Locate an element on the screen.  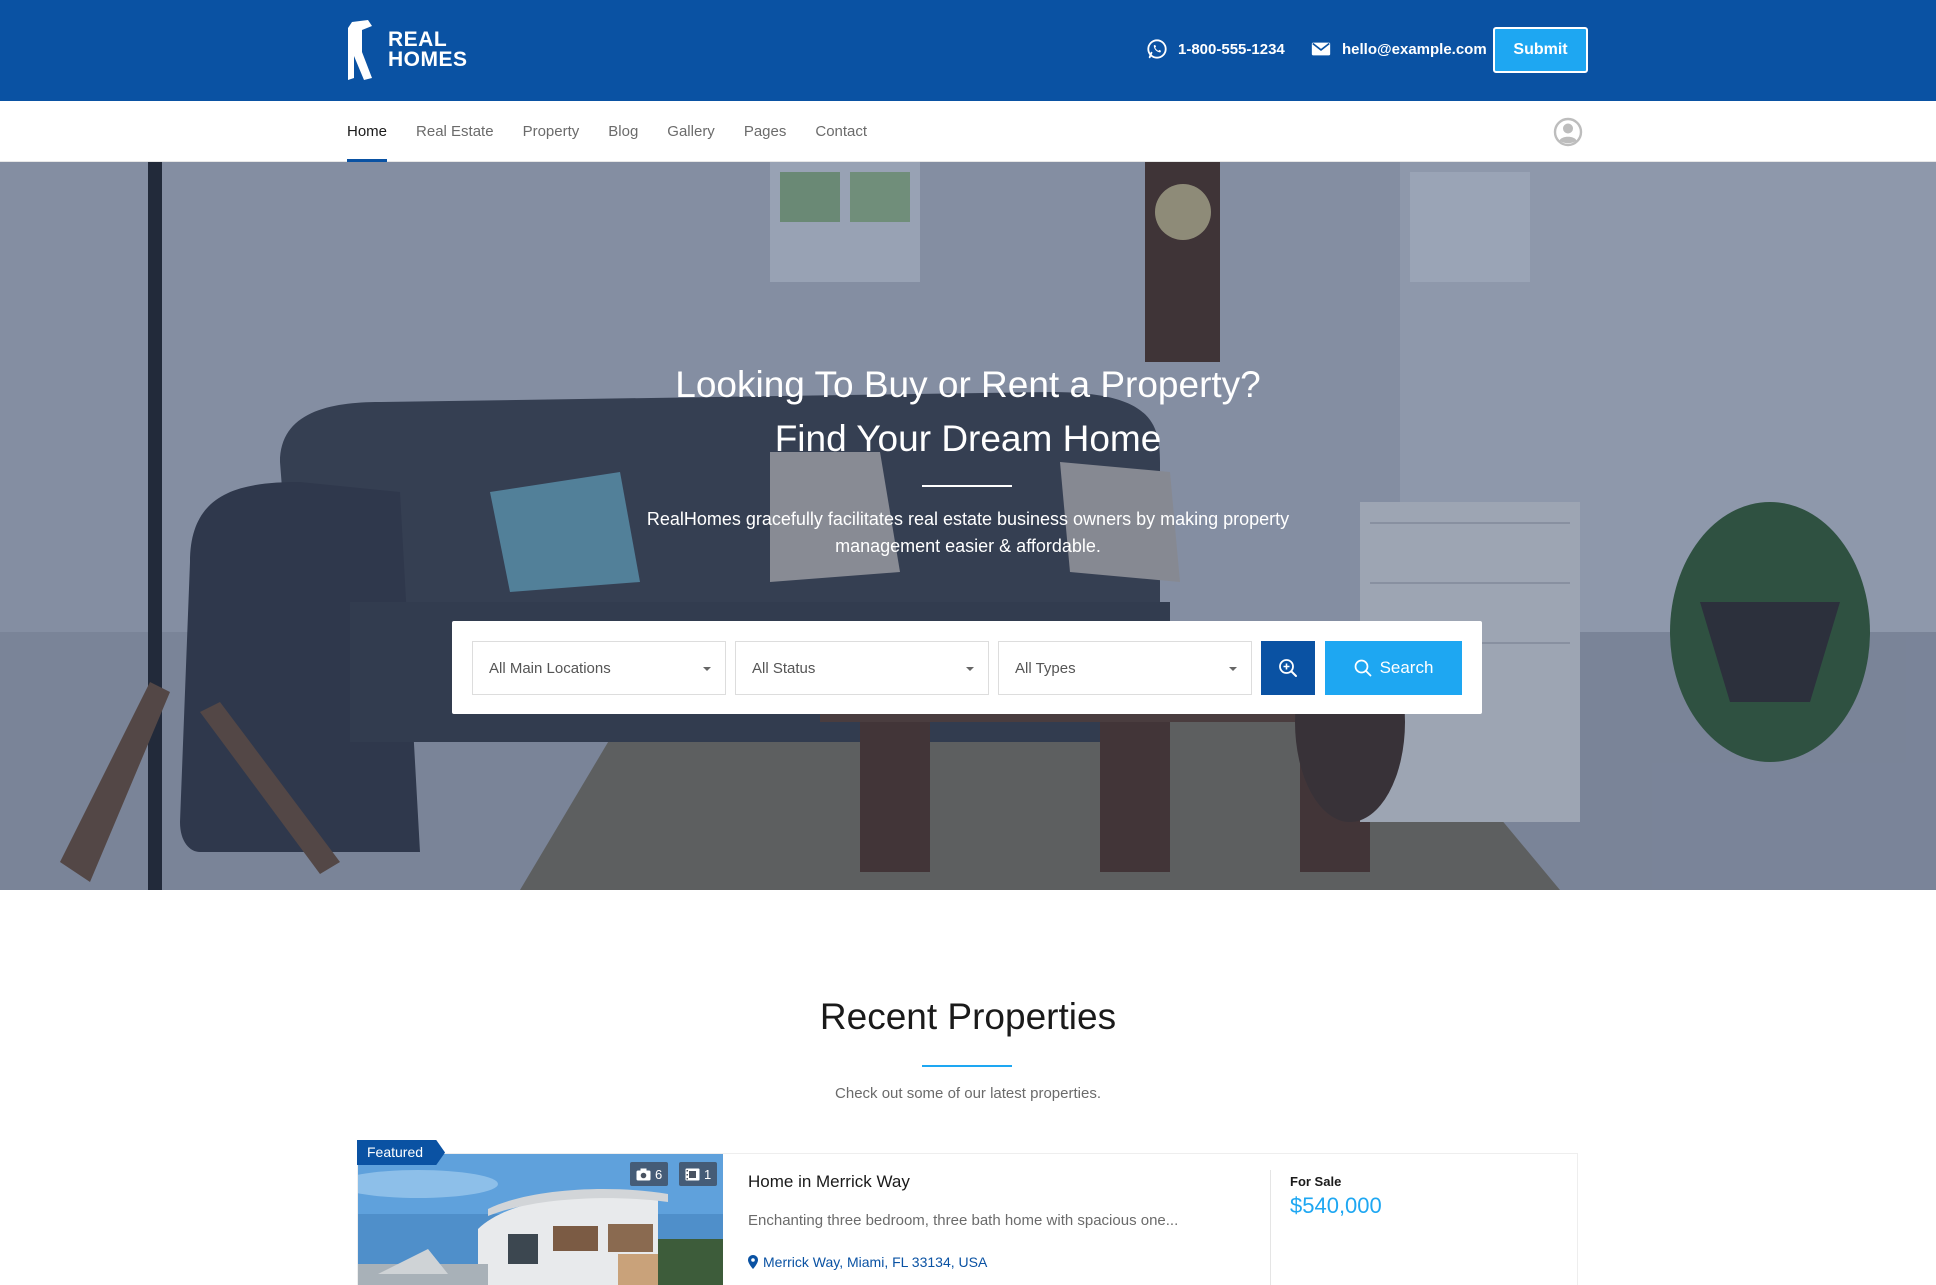
email-contact: hello@example.com is located at coordinates (1398, 49).